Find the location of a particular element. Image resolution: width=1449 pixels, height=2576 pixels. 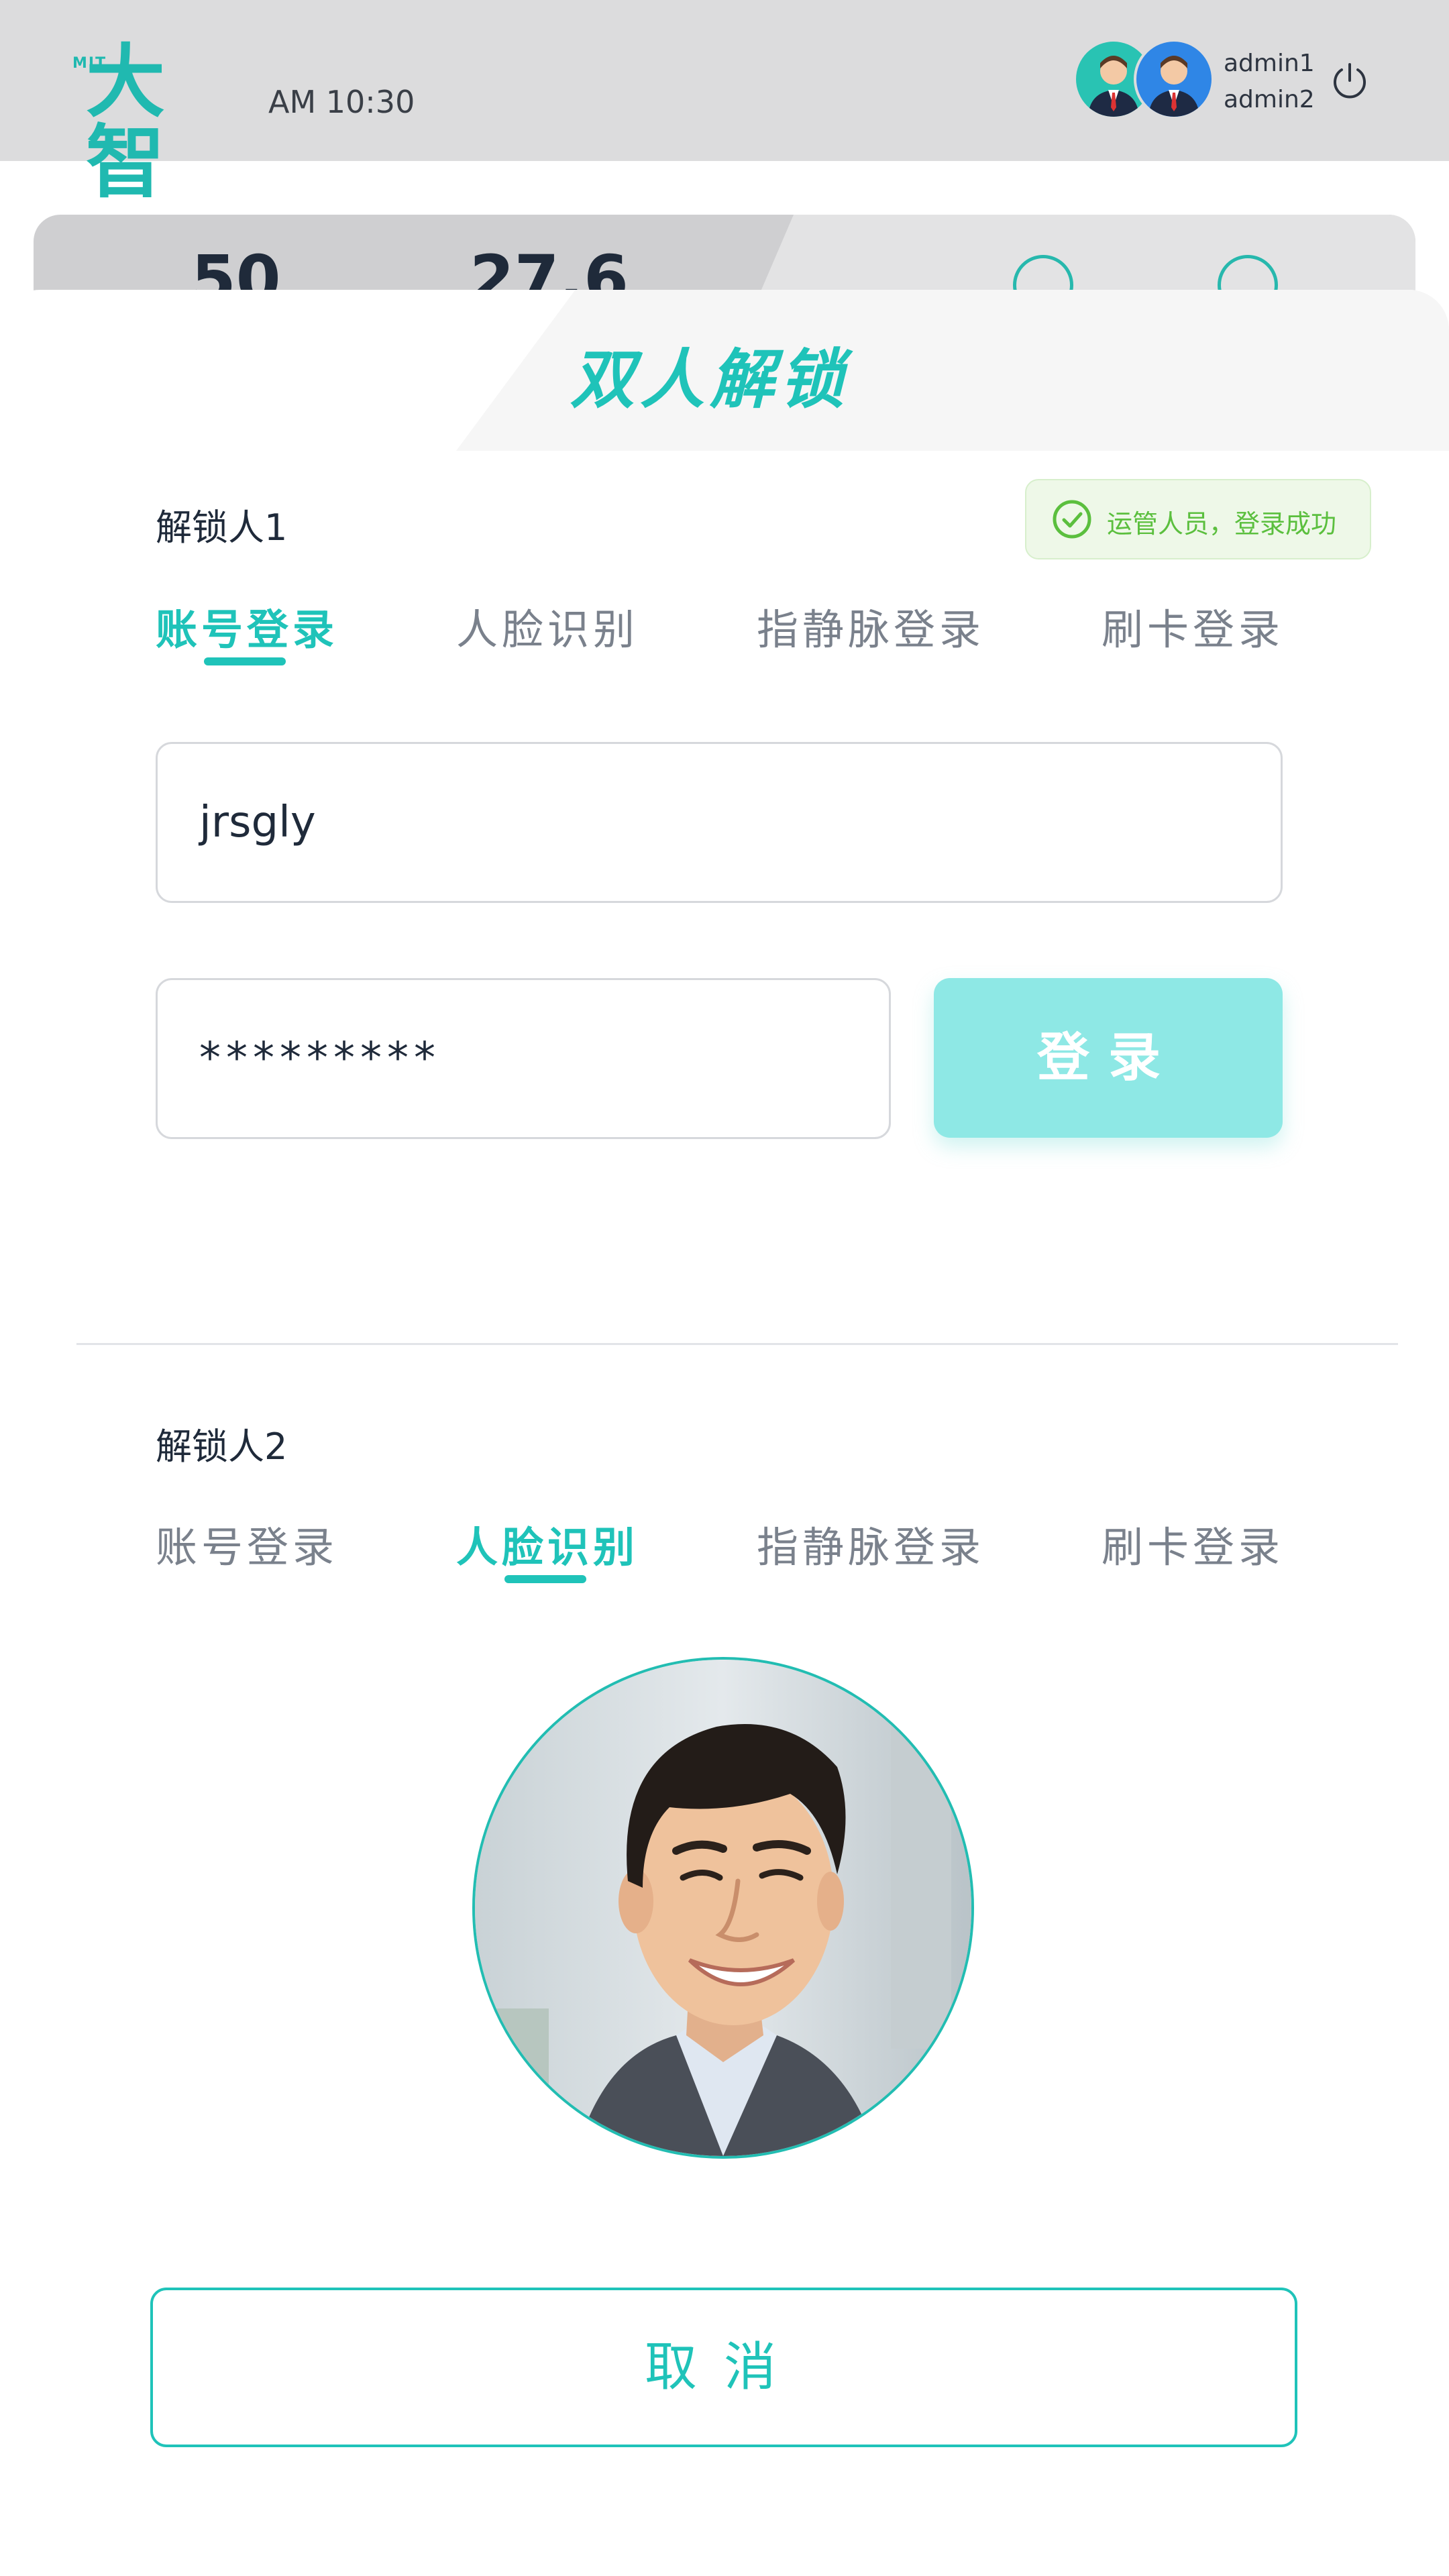

user-name-2: admin2 is located at coordinates (1269, 99).